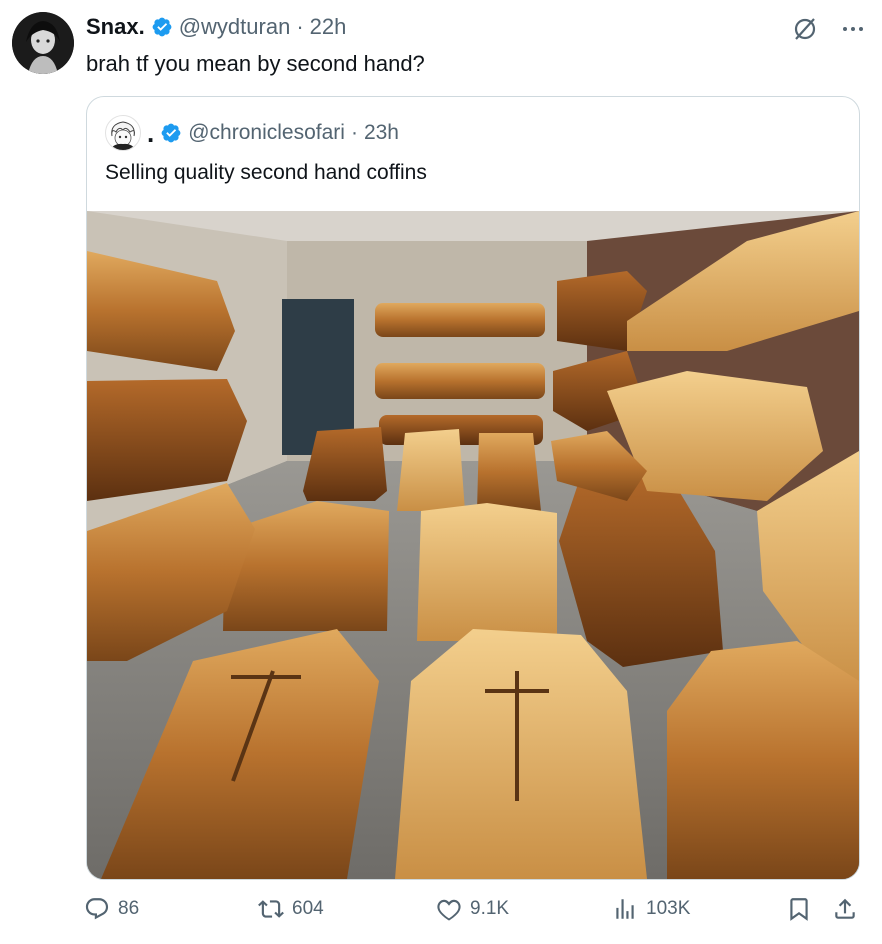 This screenshot has height=944, width=882. What do you see at coordinates (308, 908) in the screenshot?
I see `repost-count: 604` at bounding box center [308, 908].